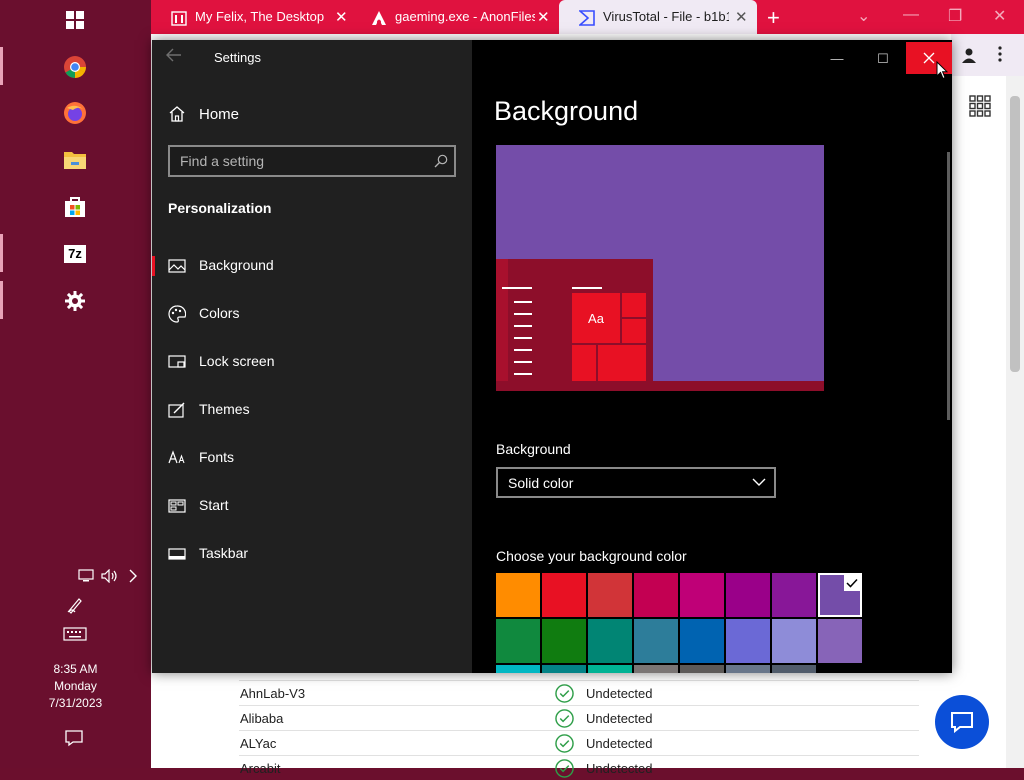 The image size is (1024, 780). What do you see at coordinates (75, 636) in the screenshot?
I see `keyboard-icon` at bounding box center [75, 636].